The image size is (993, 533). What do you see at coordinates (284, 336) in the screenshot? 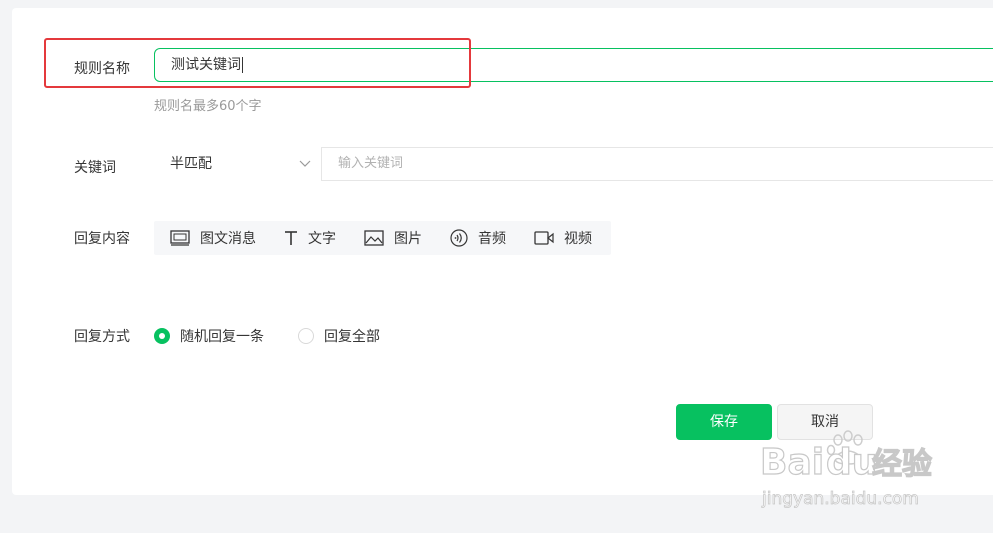
I see `reply-mode-options: 随机回复一条 回复全部` at bounding box center [284, 336].